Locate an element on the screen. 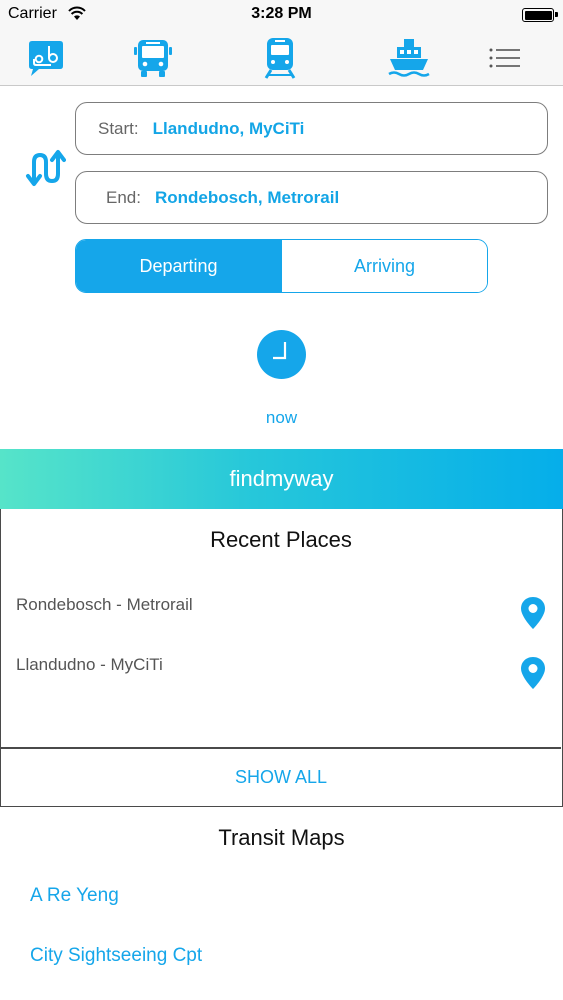 The image size is (563, 1000). bus-icon is located at coordinates (153, 58).